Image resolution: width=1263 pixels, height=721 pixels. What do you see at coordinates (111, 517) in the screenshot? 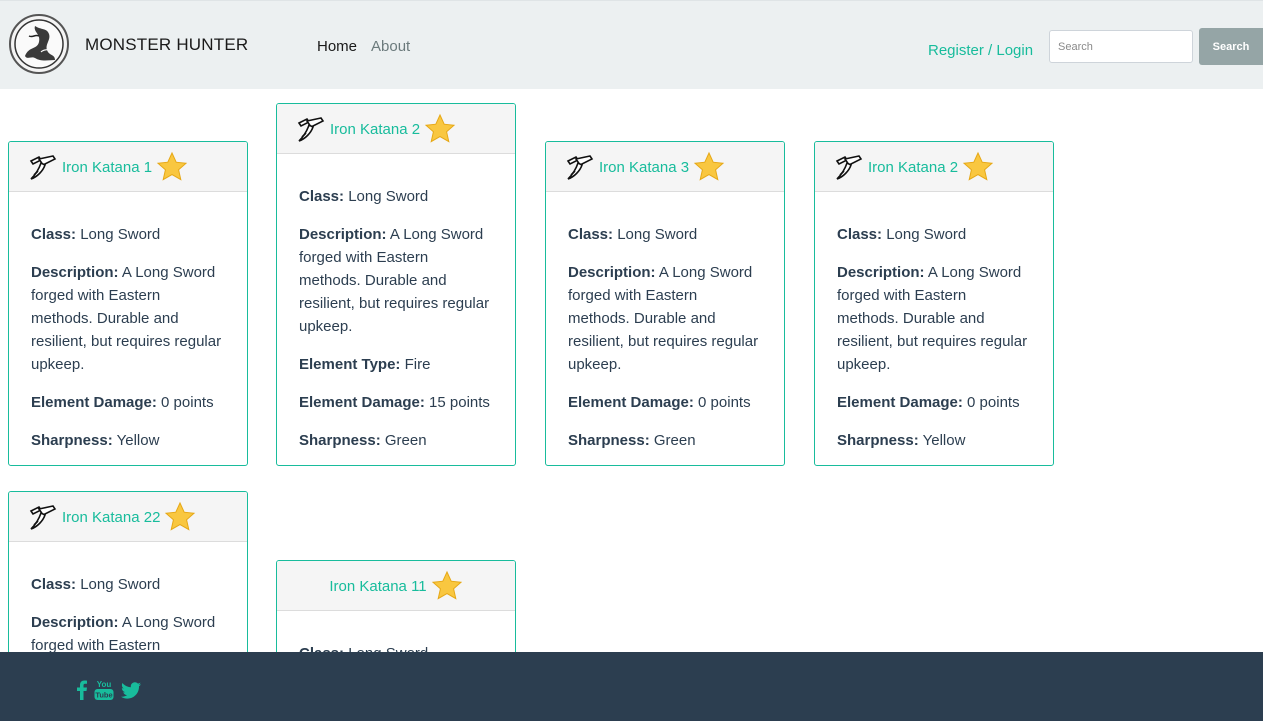
I see `card-title: Iron Katana 22` at bounding box center [111, 517].